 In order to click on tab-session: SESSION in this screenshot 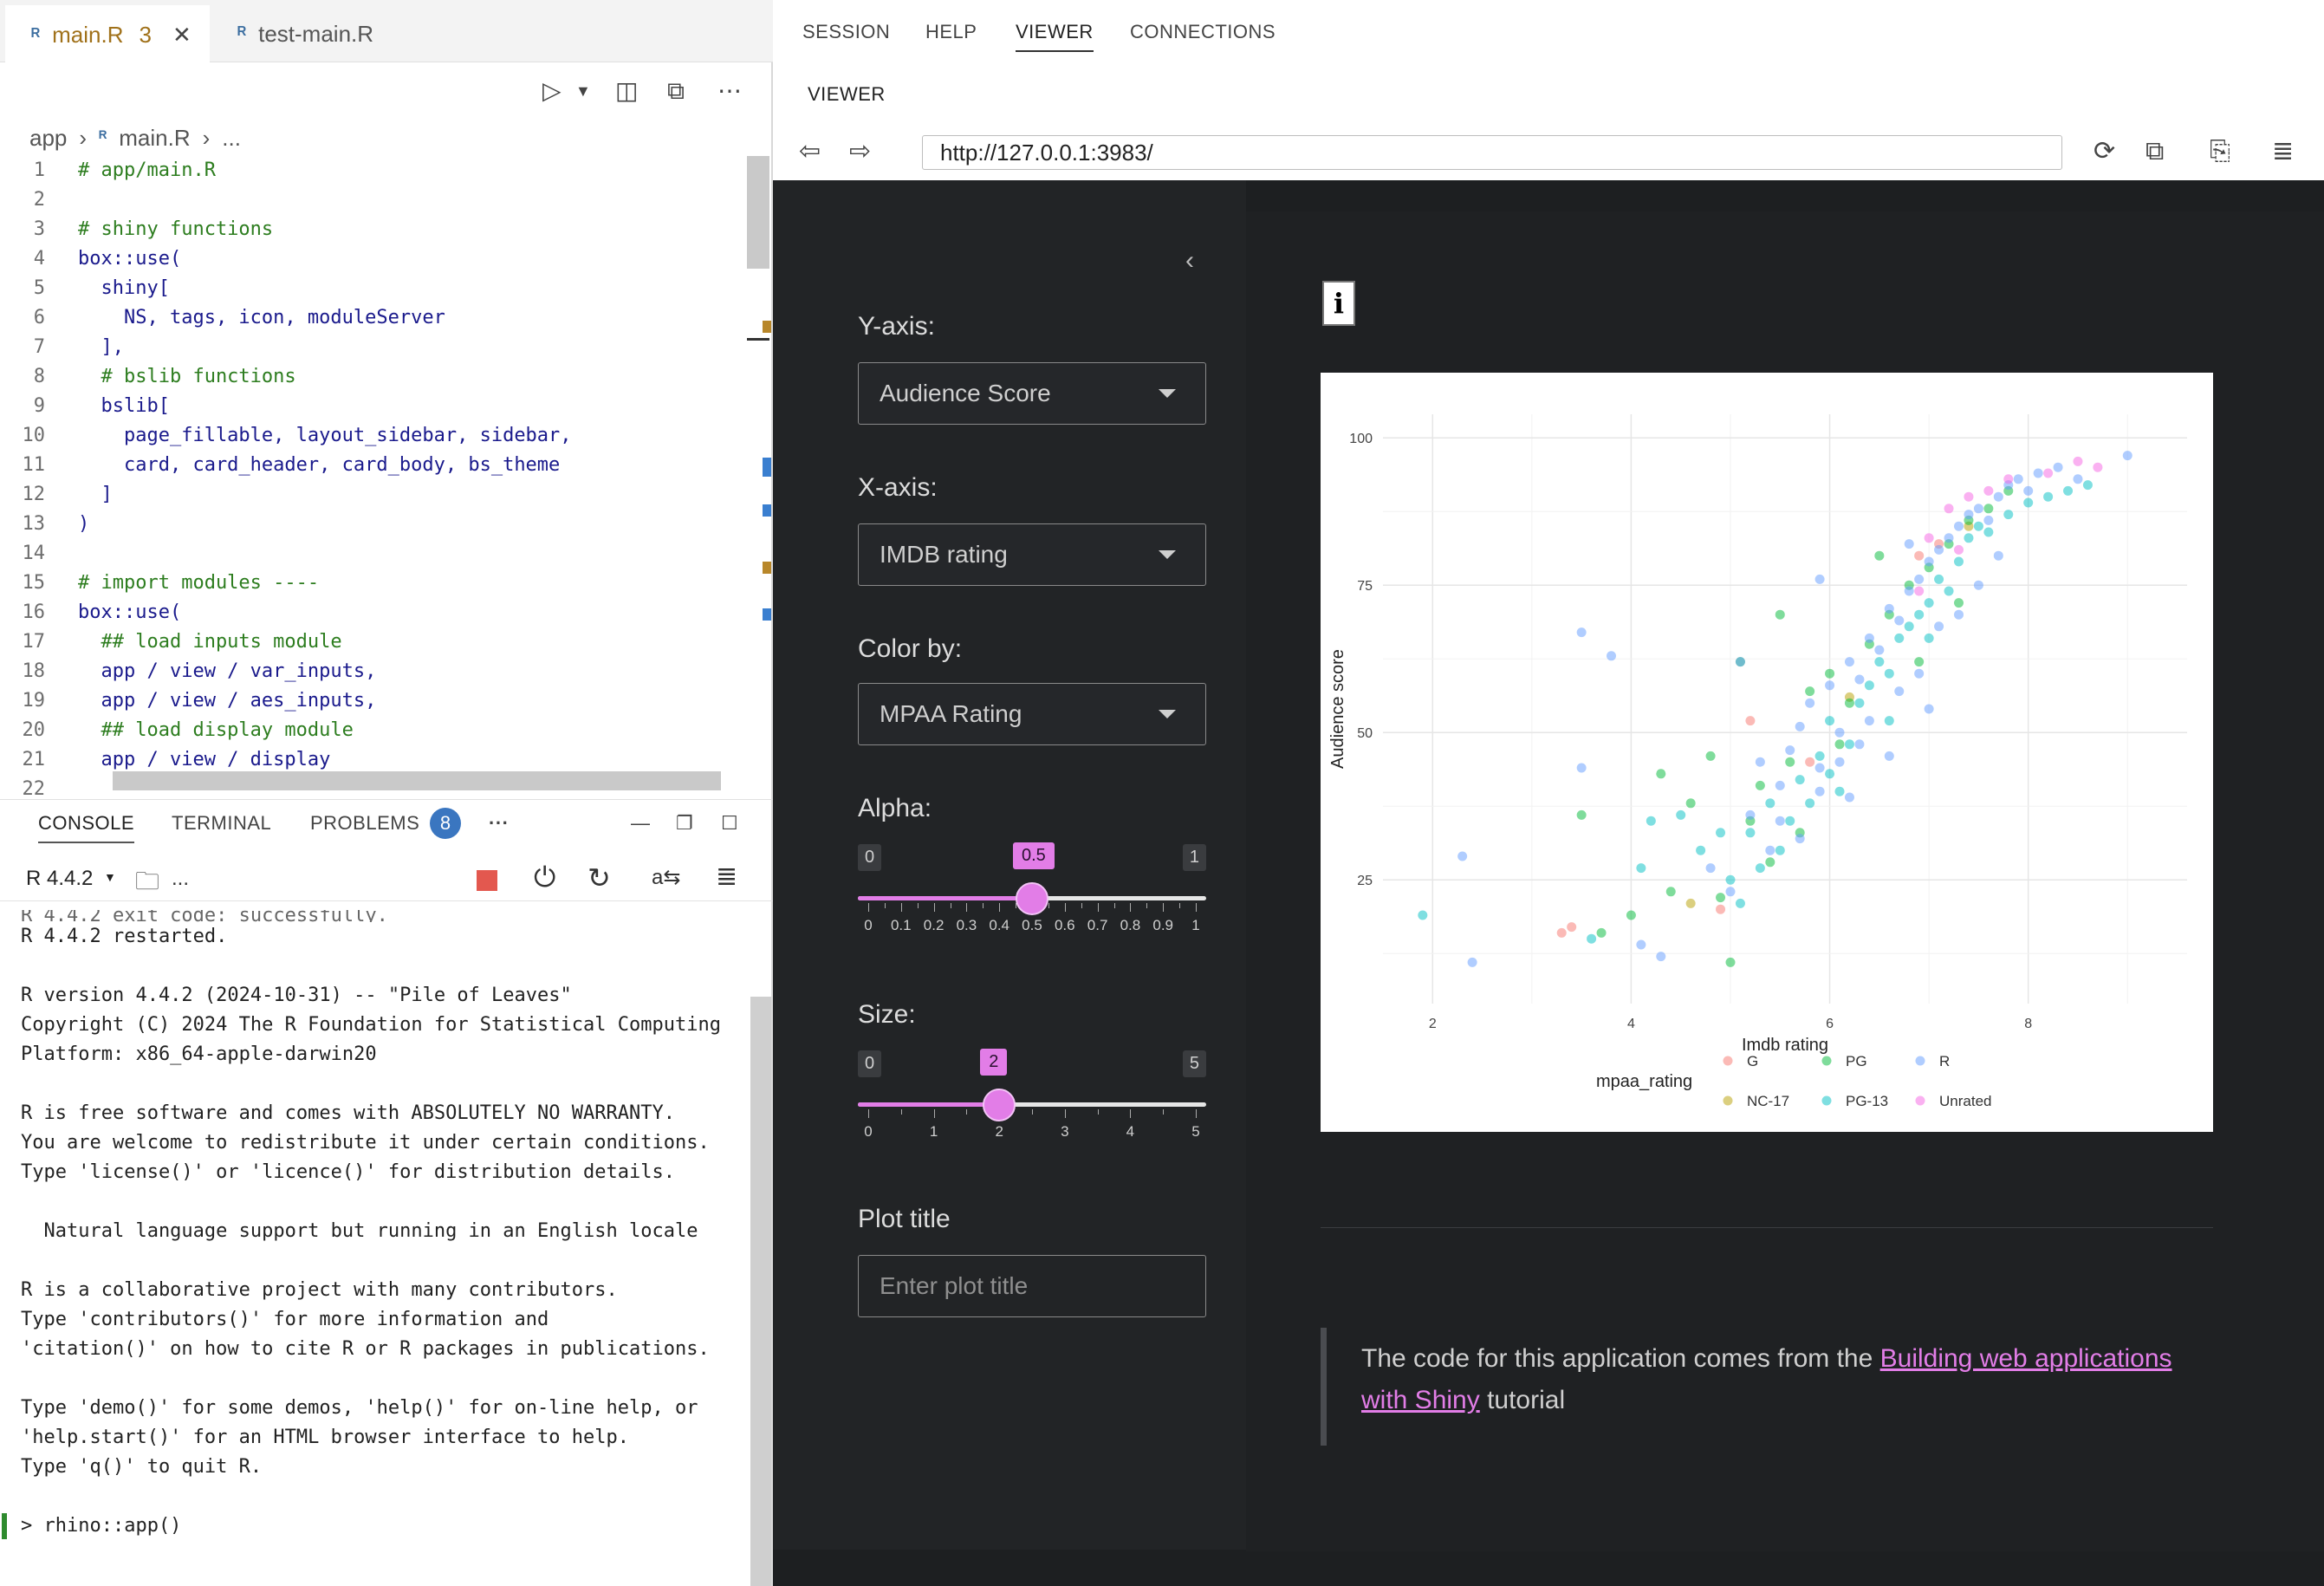, I will do `click(846, 32)`.